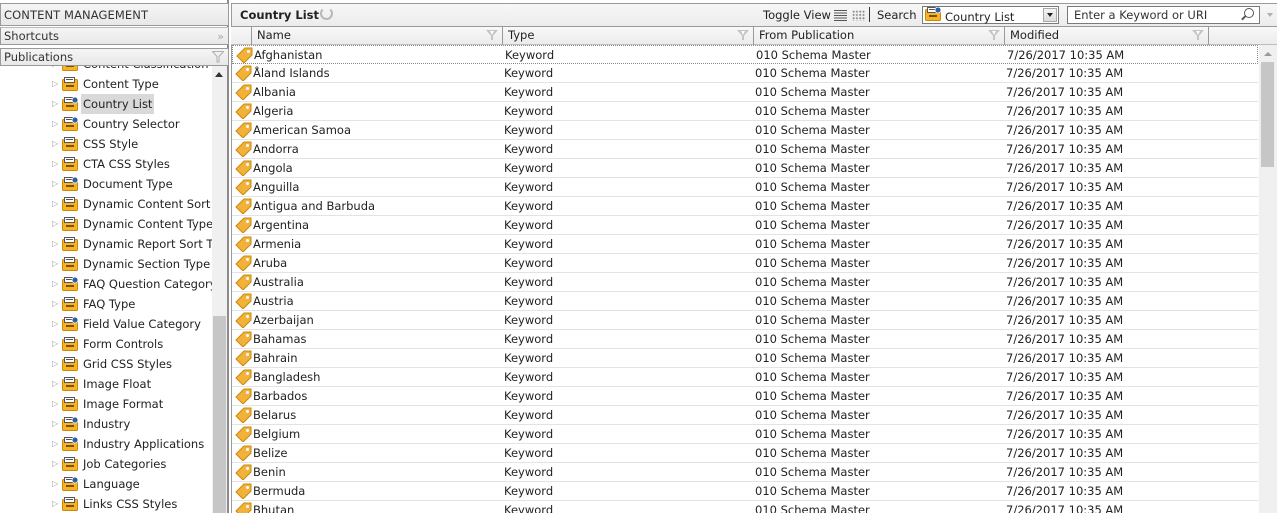  What do you see at coordinates (132, 204) in the screenshot?
I see `tree-item: ▷ Dynamic Content Sort Type` at bounding box center [132, 204].